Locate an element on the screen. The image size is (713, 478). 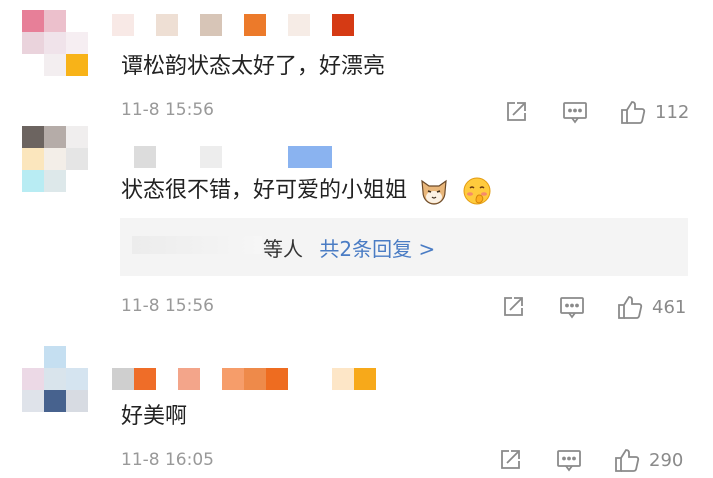
comment-text: 好美啊 is located at coordinates (154, 416).